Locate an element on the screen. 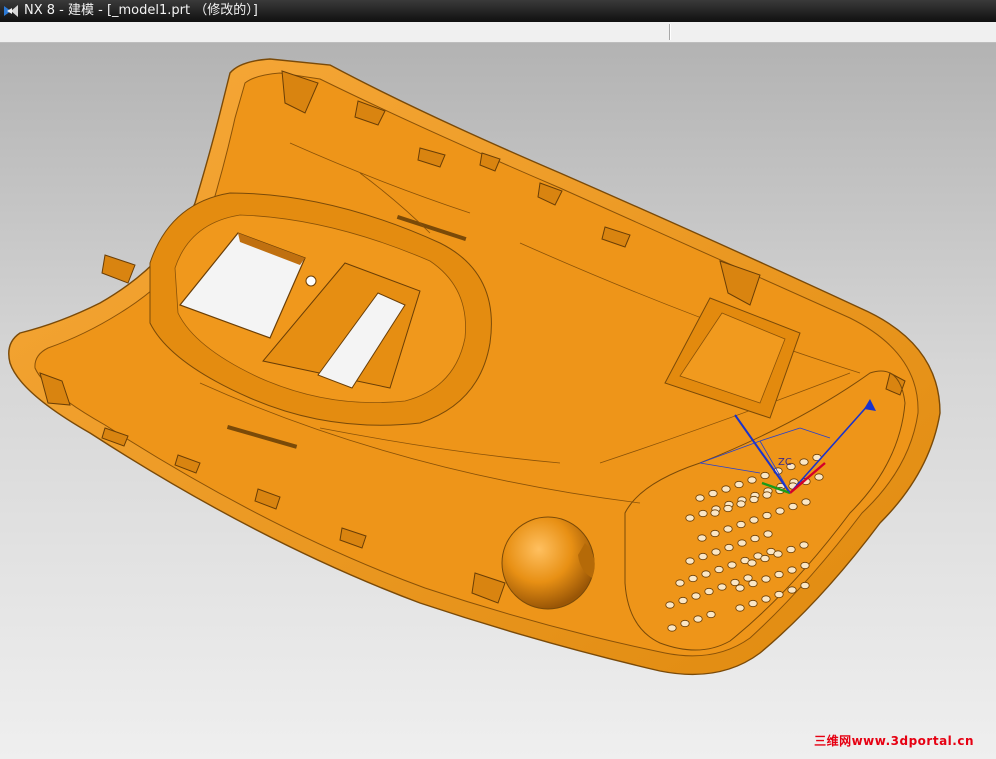 The height and width of the screenshot is (759, 996). nx-logo-icon is located at coordinates (11, 11).